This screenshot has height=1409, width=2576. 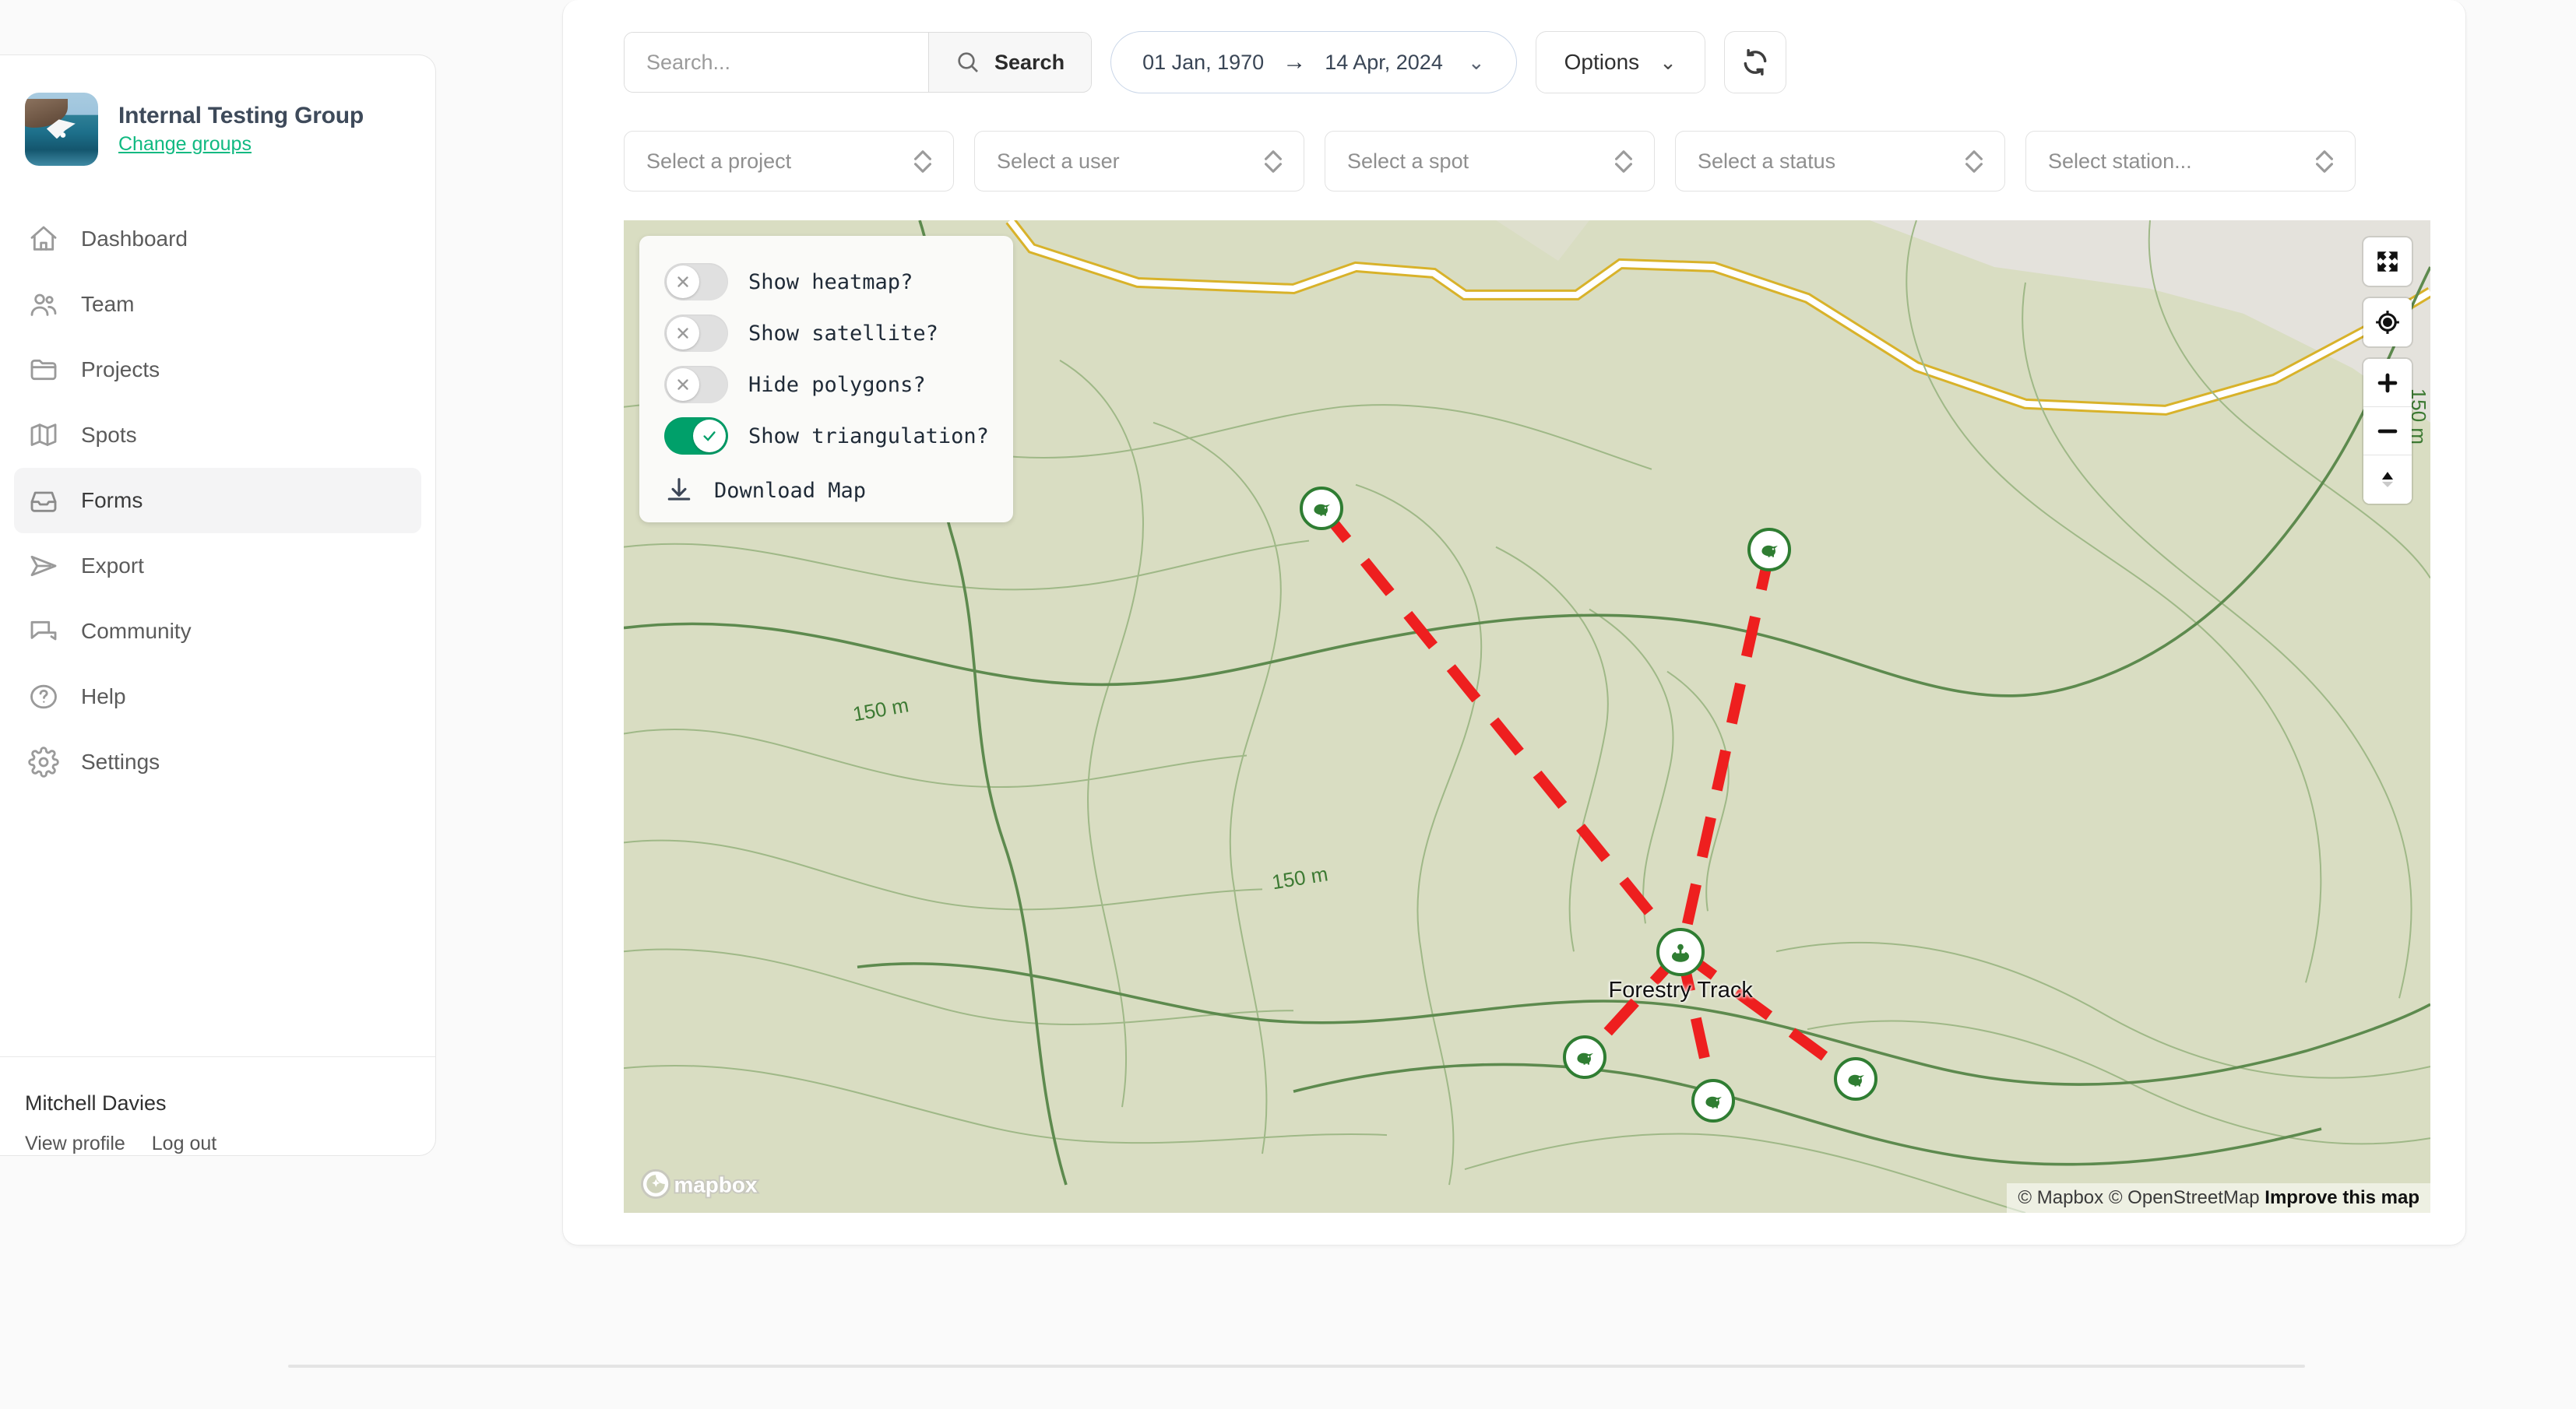 I want to click on download-map-button: Download Map, so click(x=826, y=483).